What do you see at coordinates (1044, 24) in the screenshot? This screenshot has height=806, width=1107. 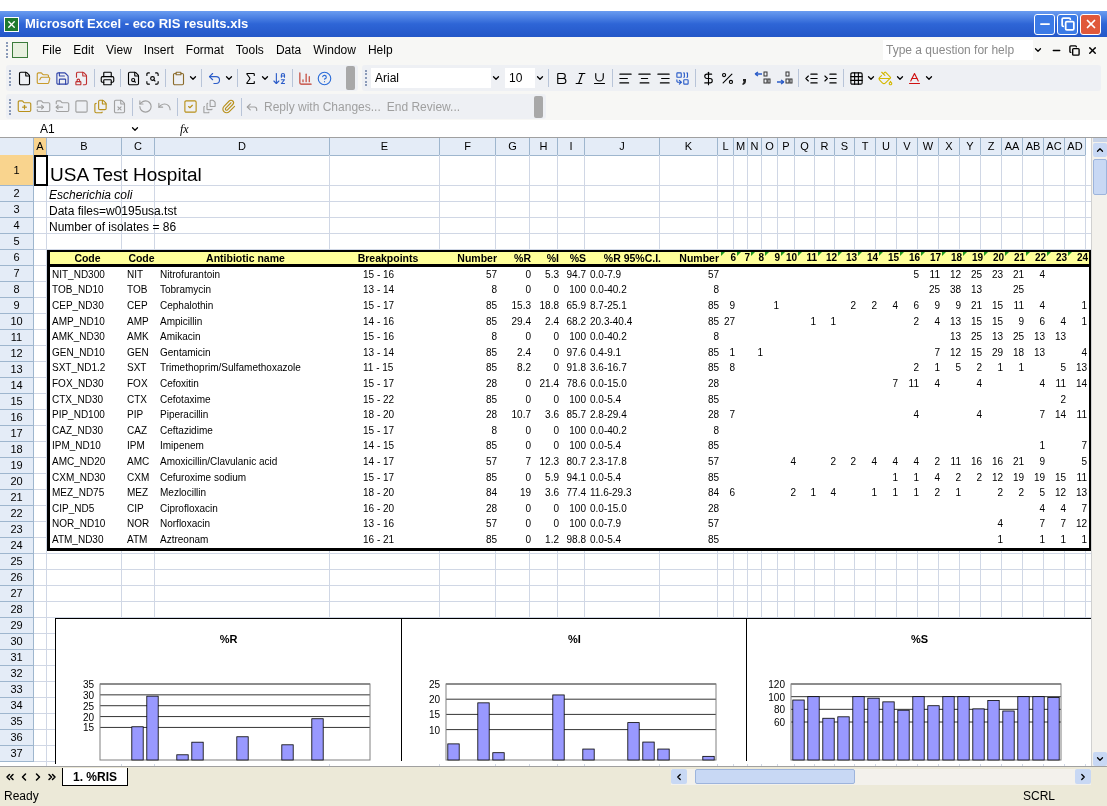 I see `minimize-button` at bounding box center [1044, 24].